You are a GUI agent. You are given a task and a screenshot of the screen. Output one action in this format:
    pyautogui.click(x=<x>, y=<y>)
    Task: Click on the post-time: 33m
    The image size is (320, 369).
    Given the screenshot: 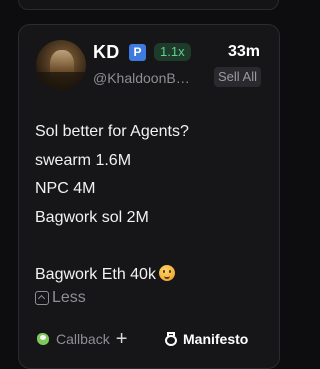 What is the action you would take?
    pyautogui.click(x=243, y=51)
    